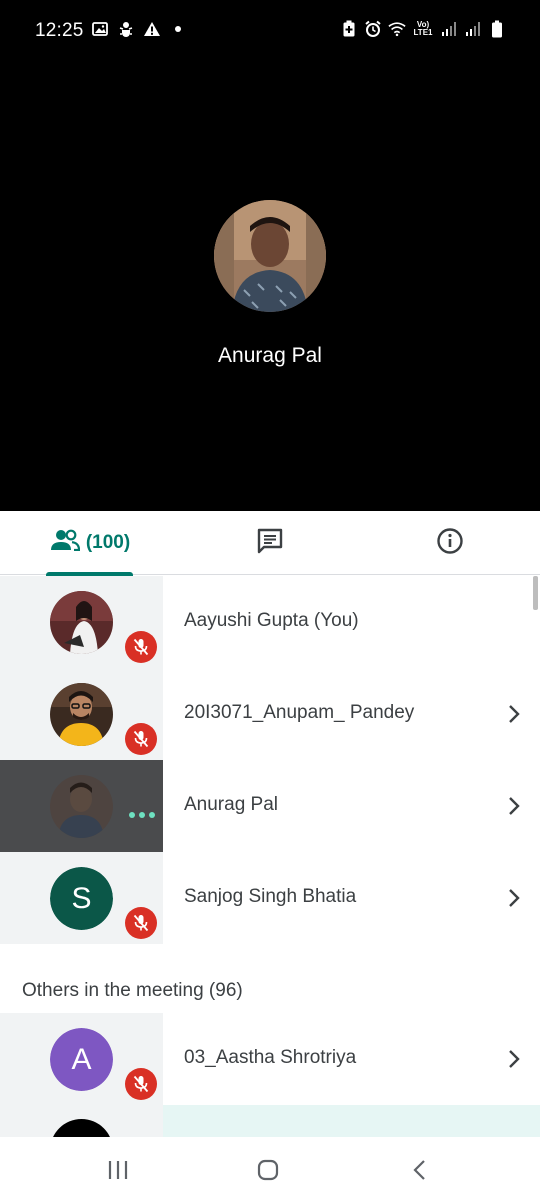 The image size is (540, 1200). I want to click on info-icon, so click(450, 543).